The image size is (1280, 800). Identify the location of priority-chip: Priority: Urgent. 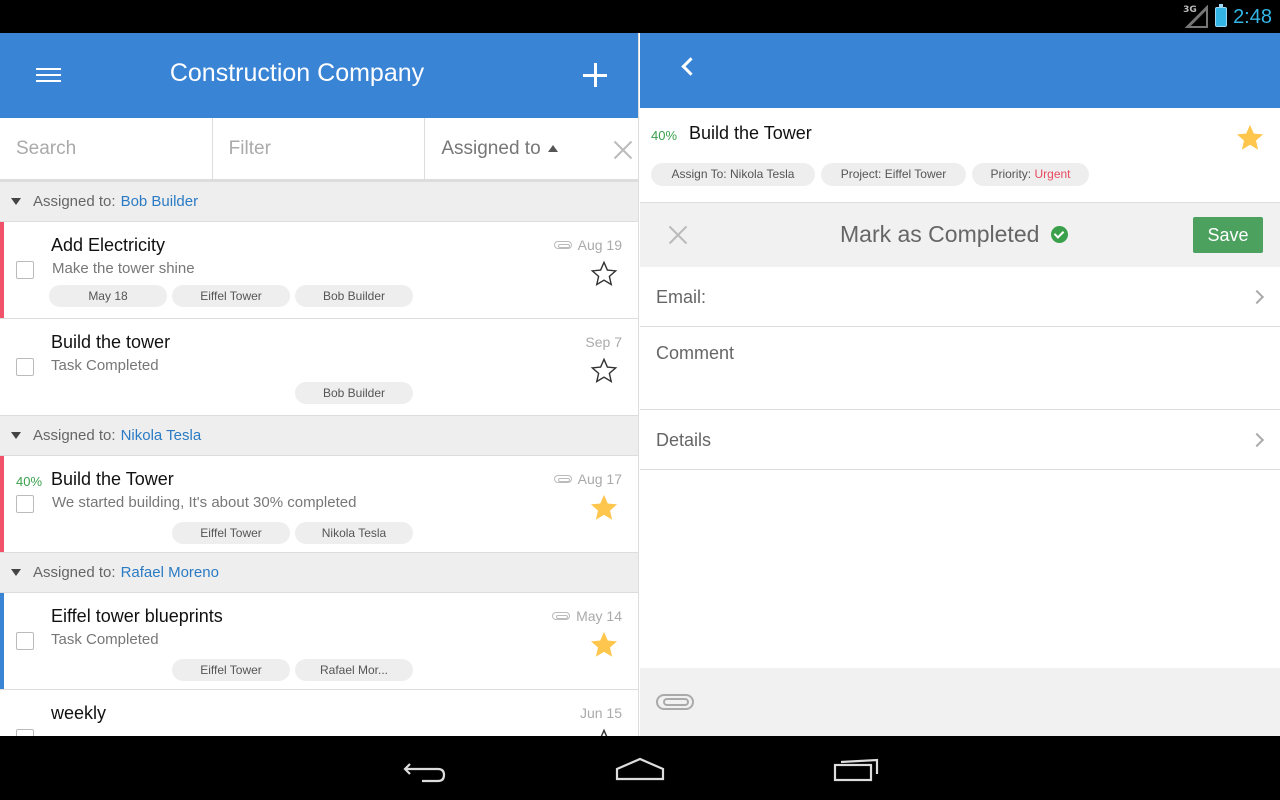
(1030, 174).